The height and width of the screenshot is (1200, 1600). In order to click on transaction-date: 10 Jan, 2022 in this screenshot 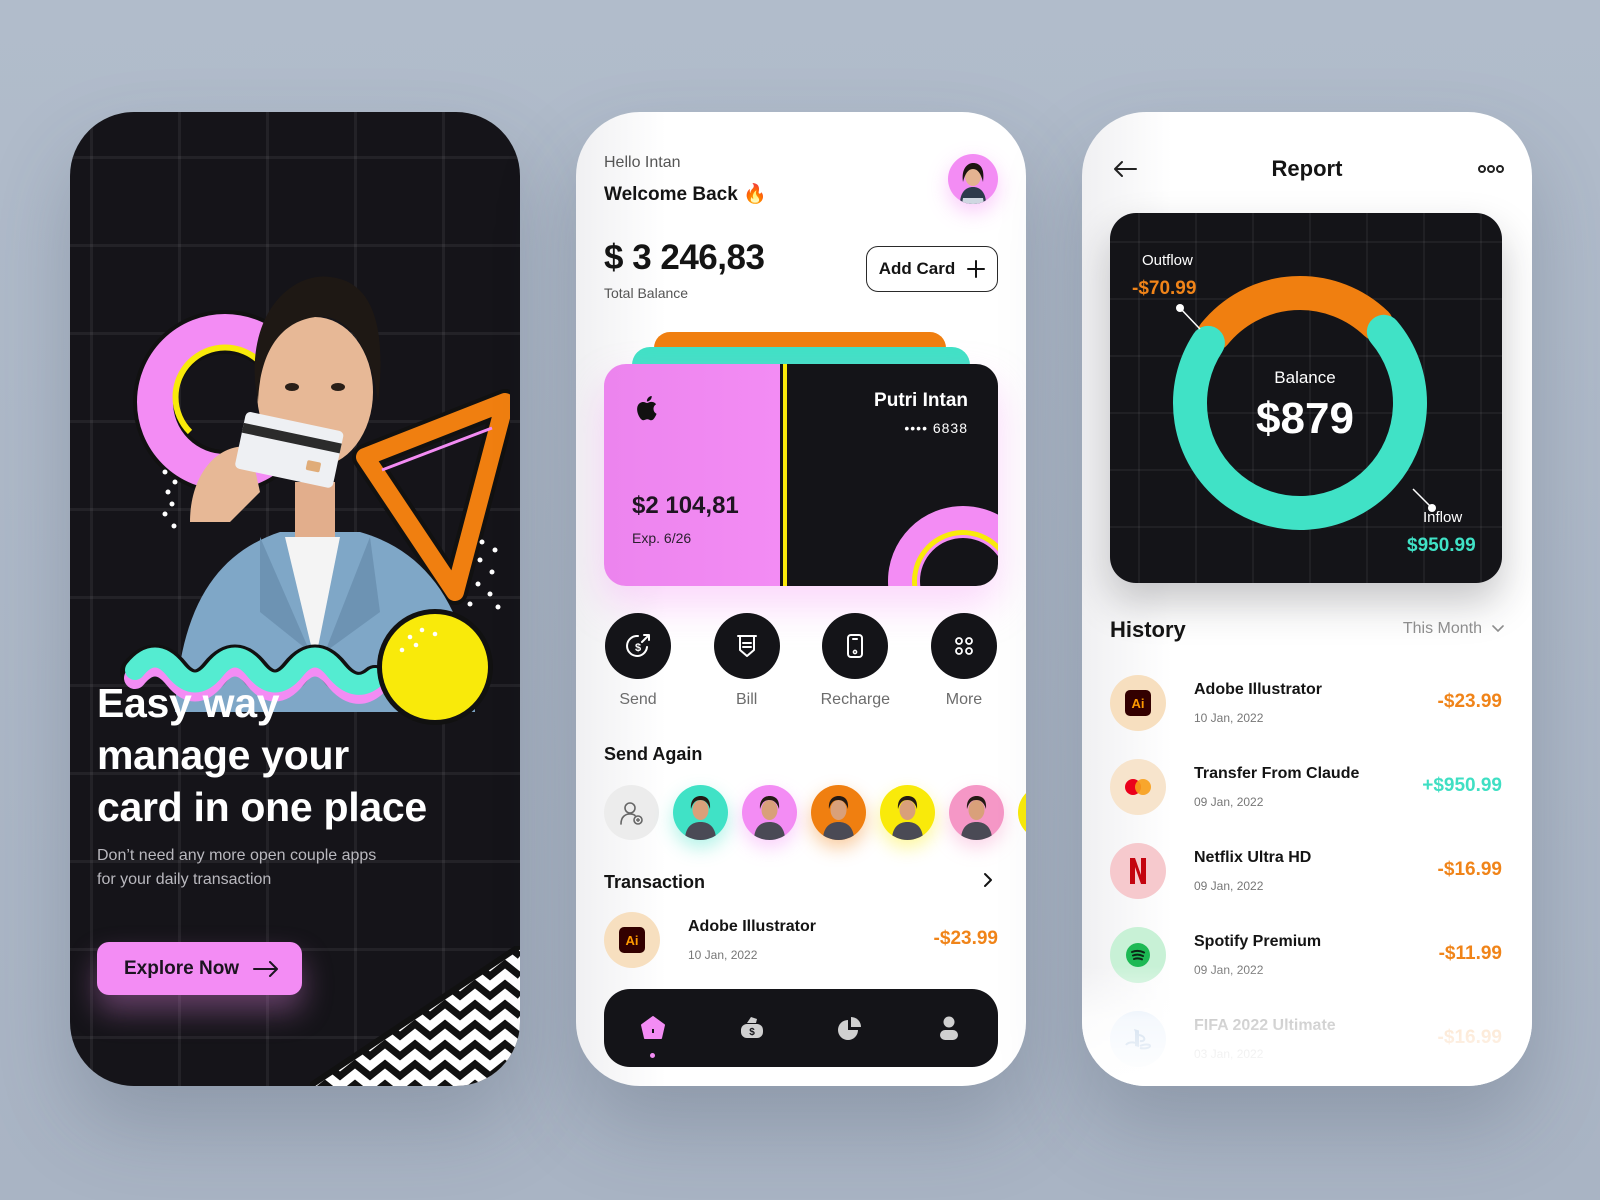, I will do `click(723, 955)`.